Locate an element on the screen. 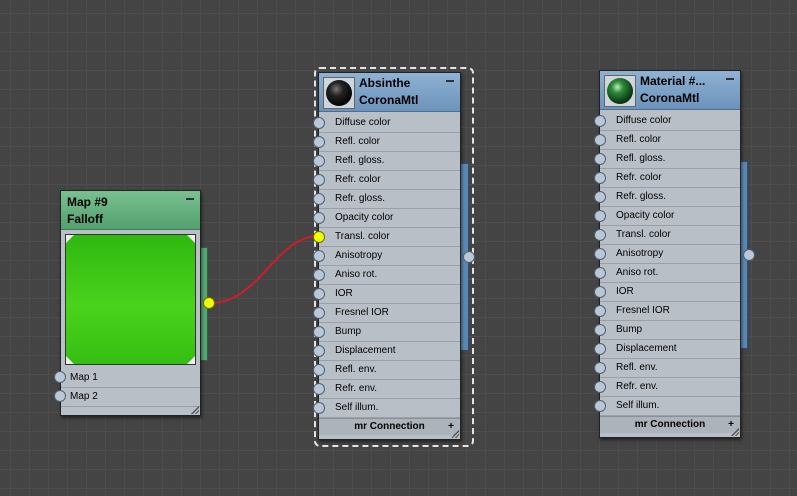  slot-label: Map 2 is located at coordinates (84, 396).